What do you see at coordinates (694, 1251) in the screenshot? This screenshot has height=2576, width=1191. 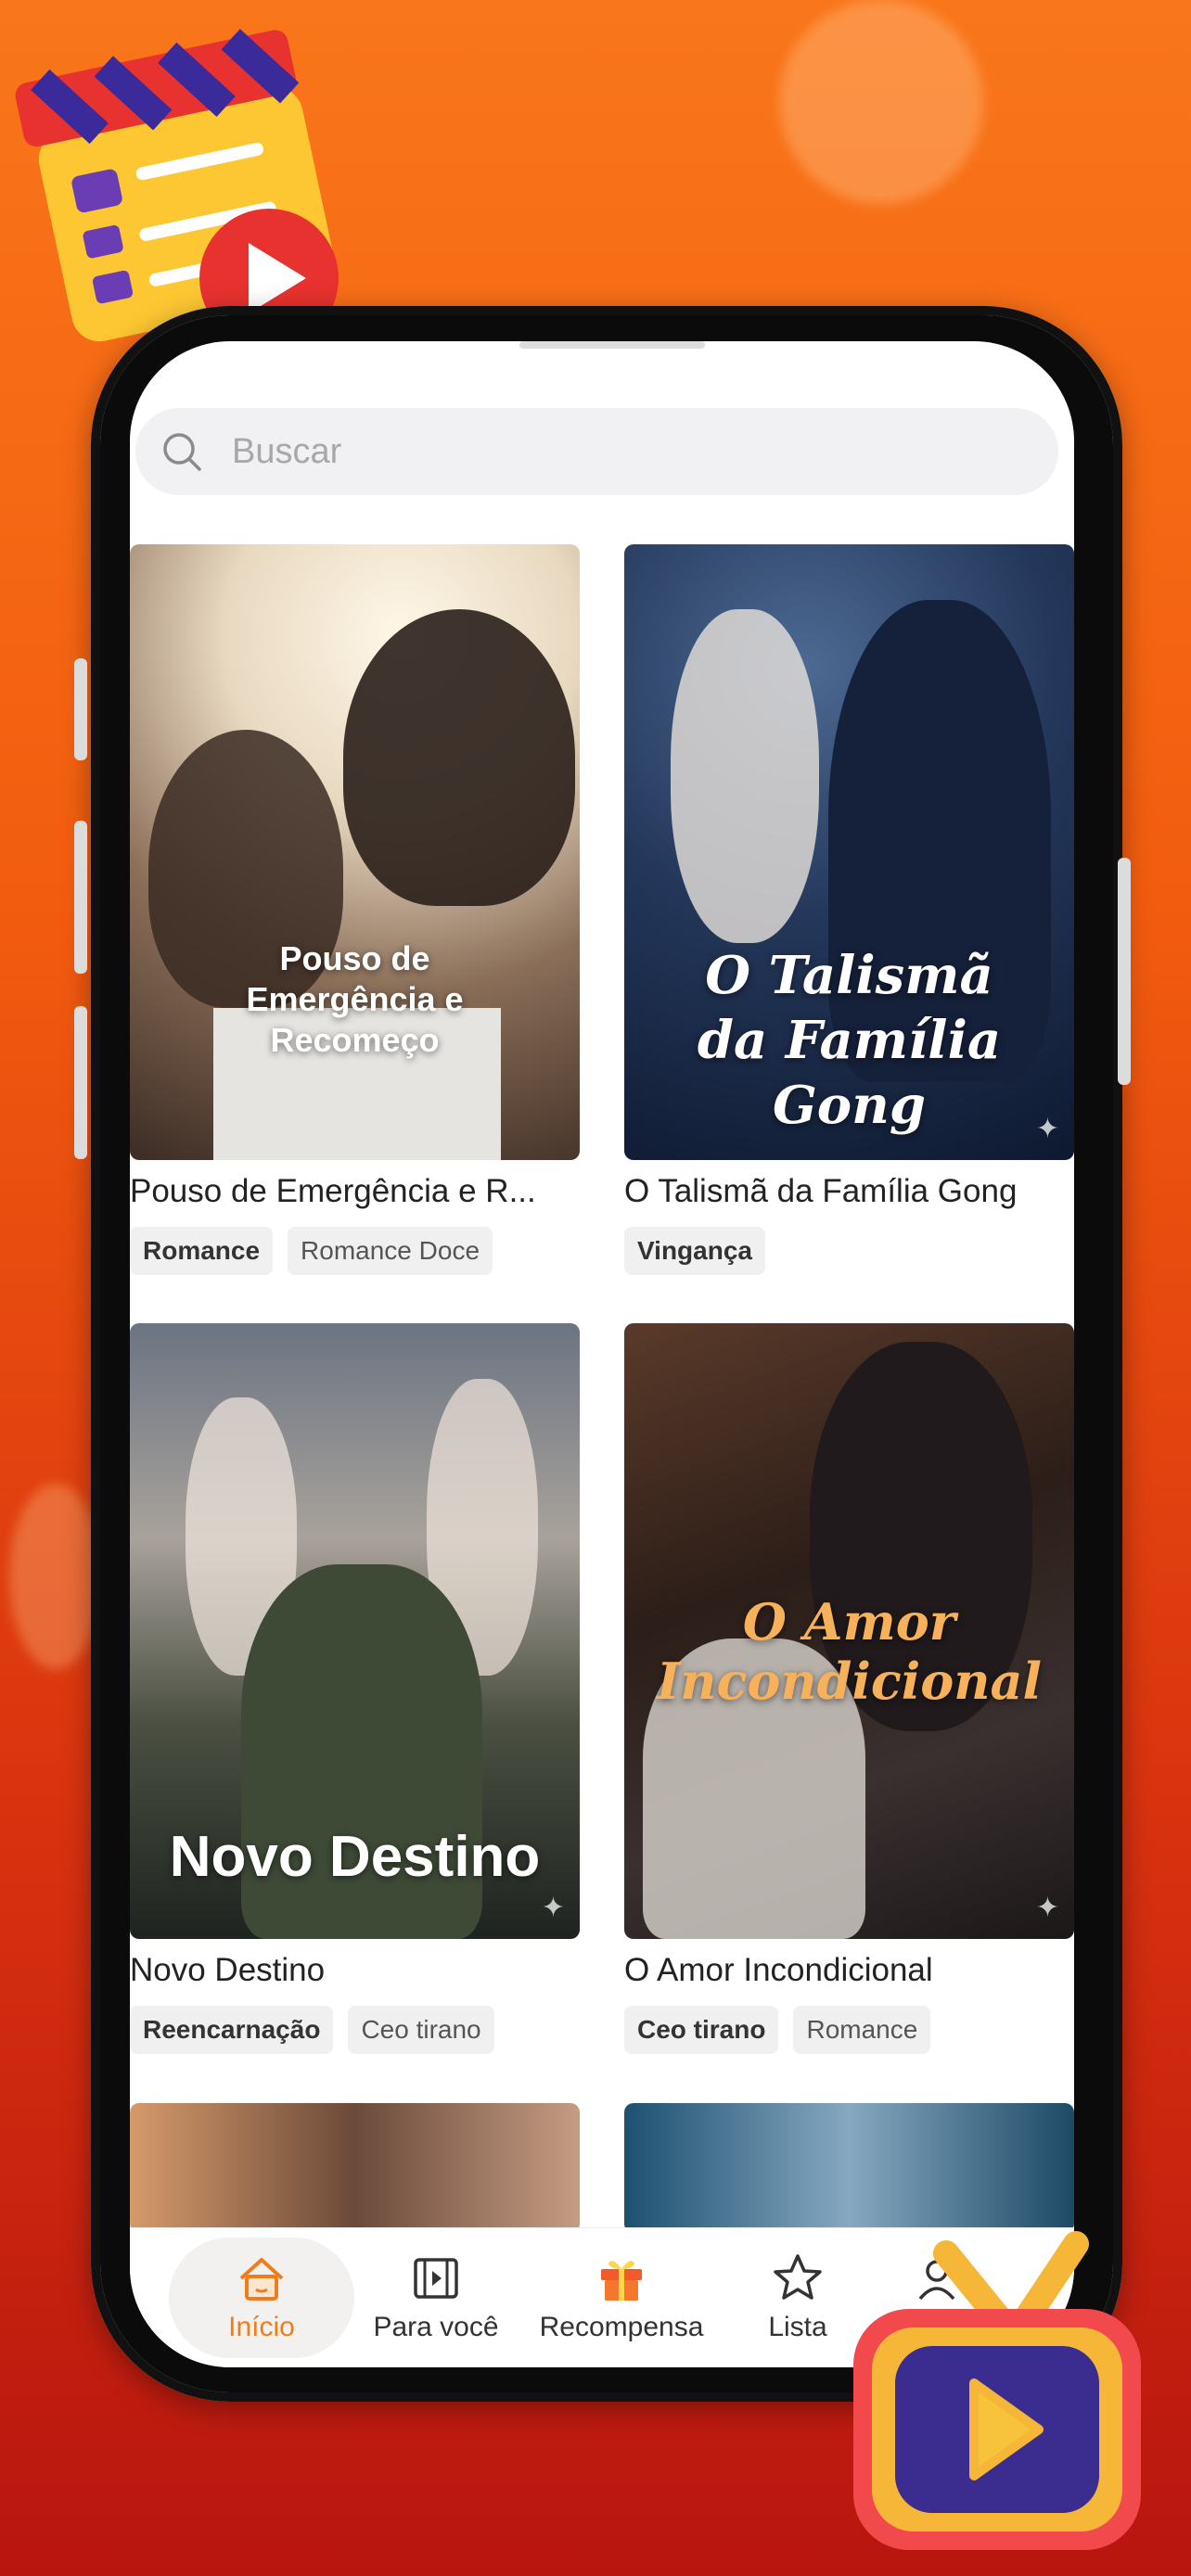 I see `genre-tag: Vingança` at bounding box center [694, 1251].